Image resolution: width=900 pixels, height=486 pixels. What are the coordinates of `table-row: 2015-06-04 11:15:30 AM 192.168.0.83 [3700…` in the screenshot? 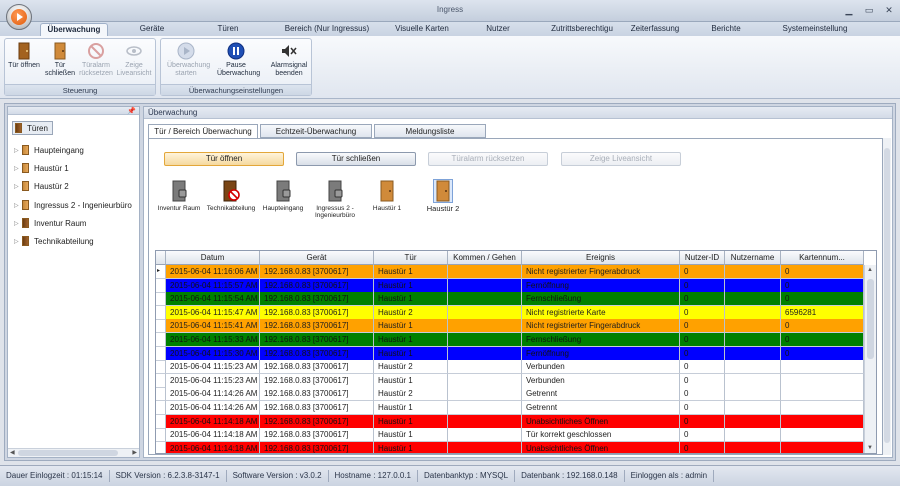 It's located at (510, 353).